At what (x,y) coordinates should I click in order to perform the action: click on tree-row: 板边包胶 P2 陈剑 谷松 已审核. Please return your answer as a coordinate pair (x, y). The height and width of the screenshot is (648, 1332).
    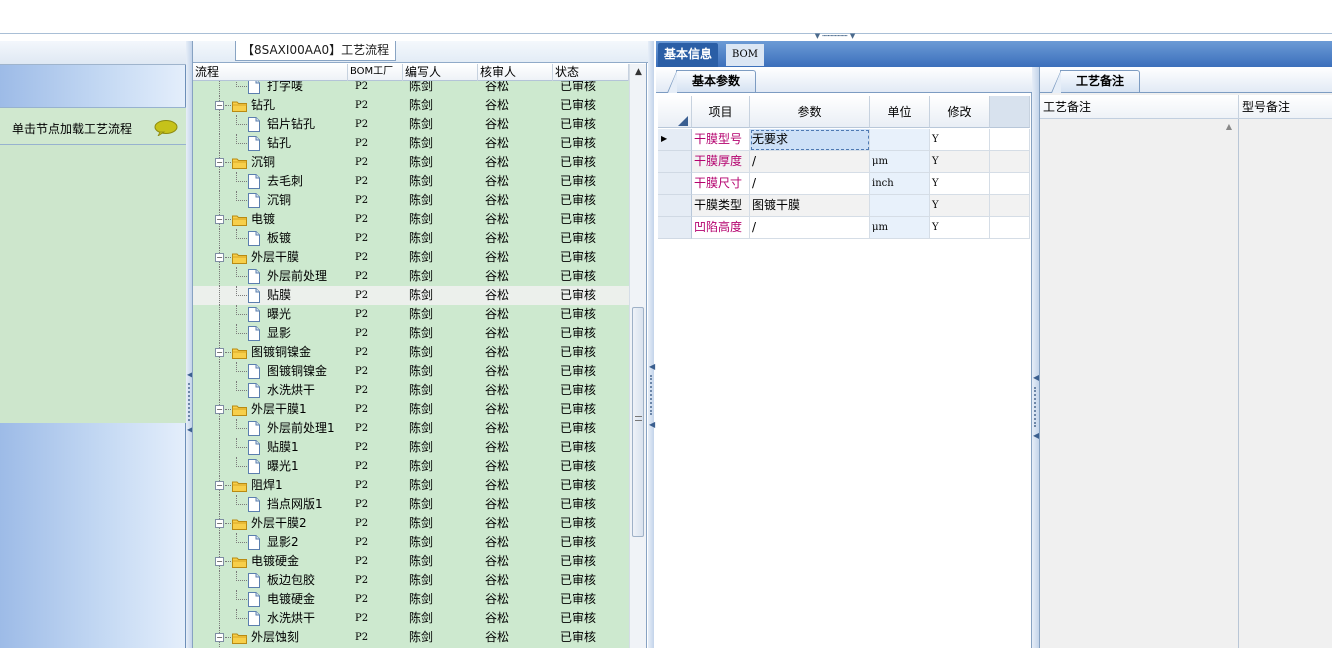
    Looking at the image, I should click on (411, 580).